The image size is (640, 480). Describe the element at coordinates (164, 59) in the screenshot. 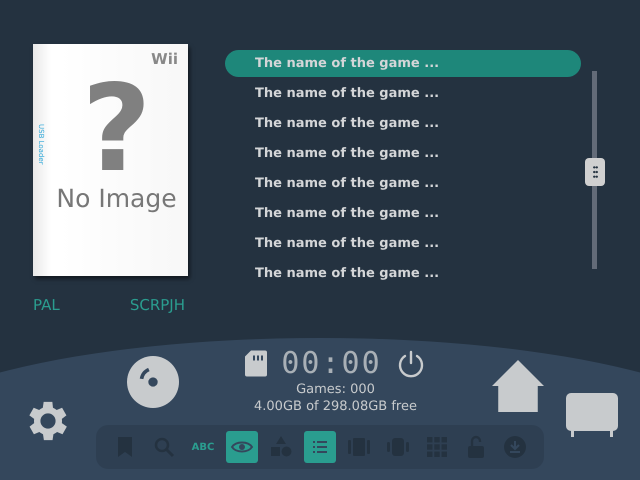

I see `brand-label: Wii` at that location.